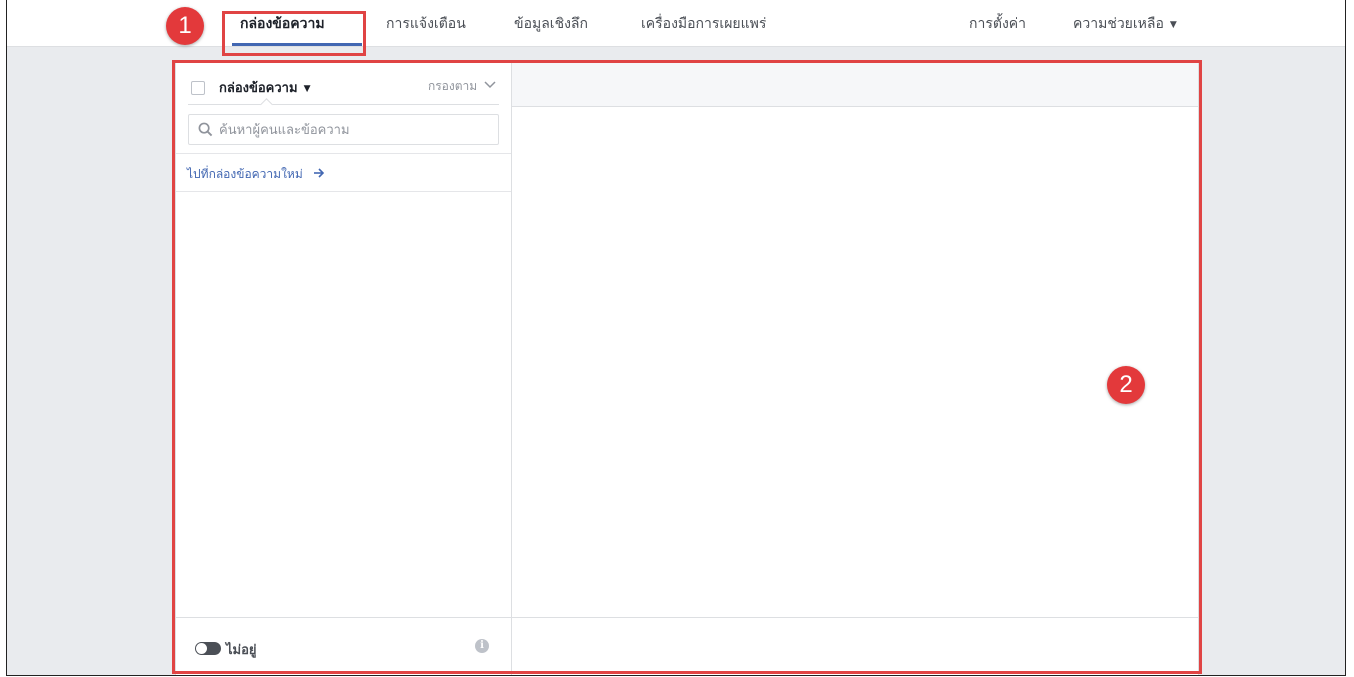 The width and height of the screenshot is (1354, 677). Describe the element at coordinates (997, 24) in the screenshot. I see `tab-settings: การตั้งค่า` at that location.